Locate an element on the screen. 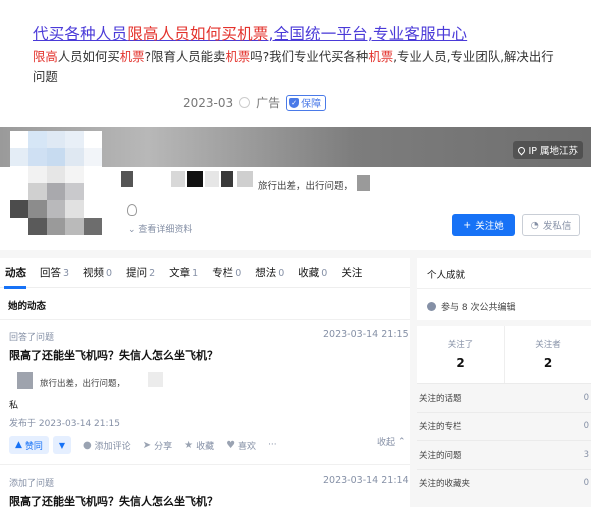 The height and width of the screenshot is (507, 591). tab-label: 提问 is located at coordinates (137, 272).